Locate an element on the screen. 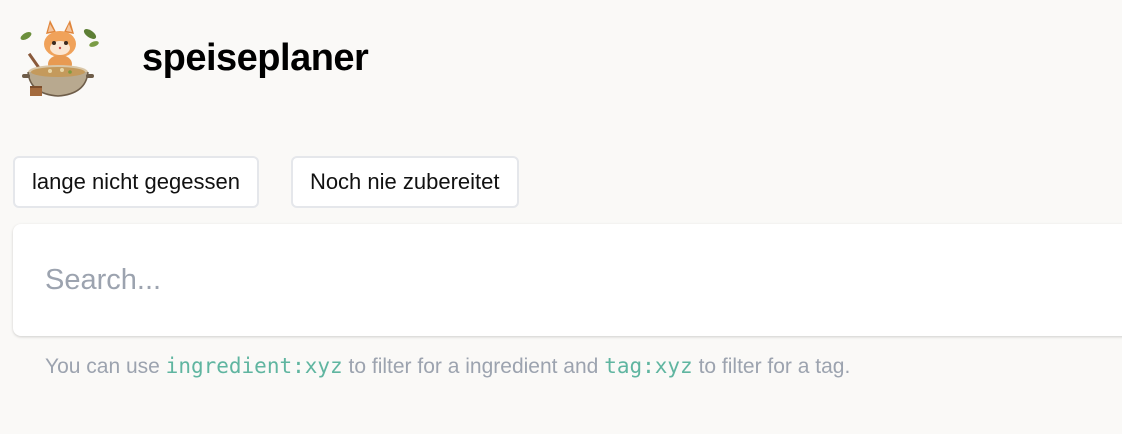  hint-text-after: to filter for a tag. is located at coordinates (774, 366).